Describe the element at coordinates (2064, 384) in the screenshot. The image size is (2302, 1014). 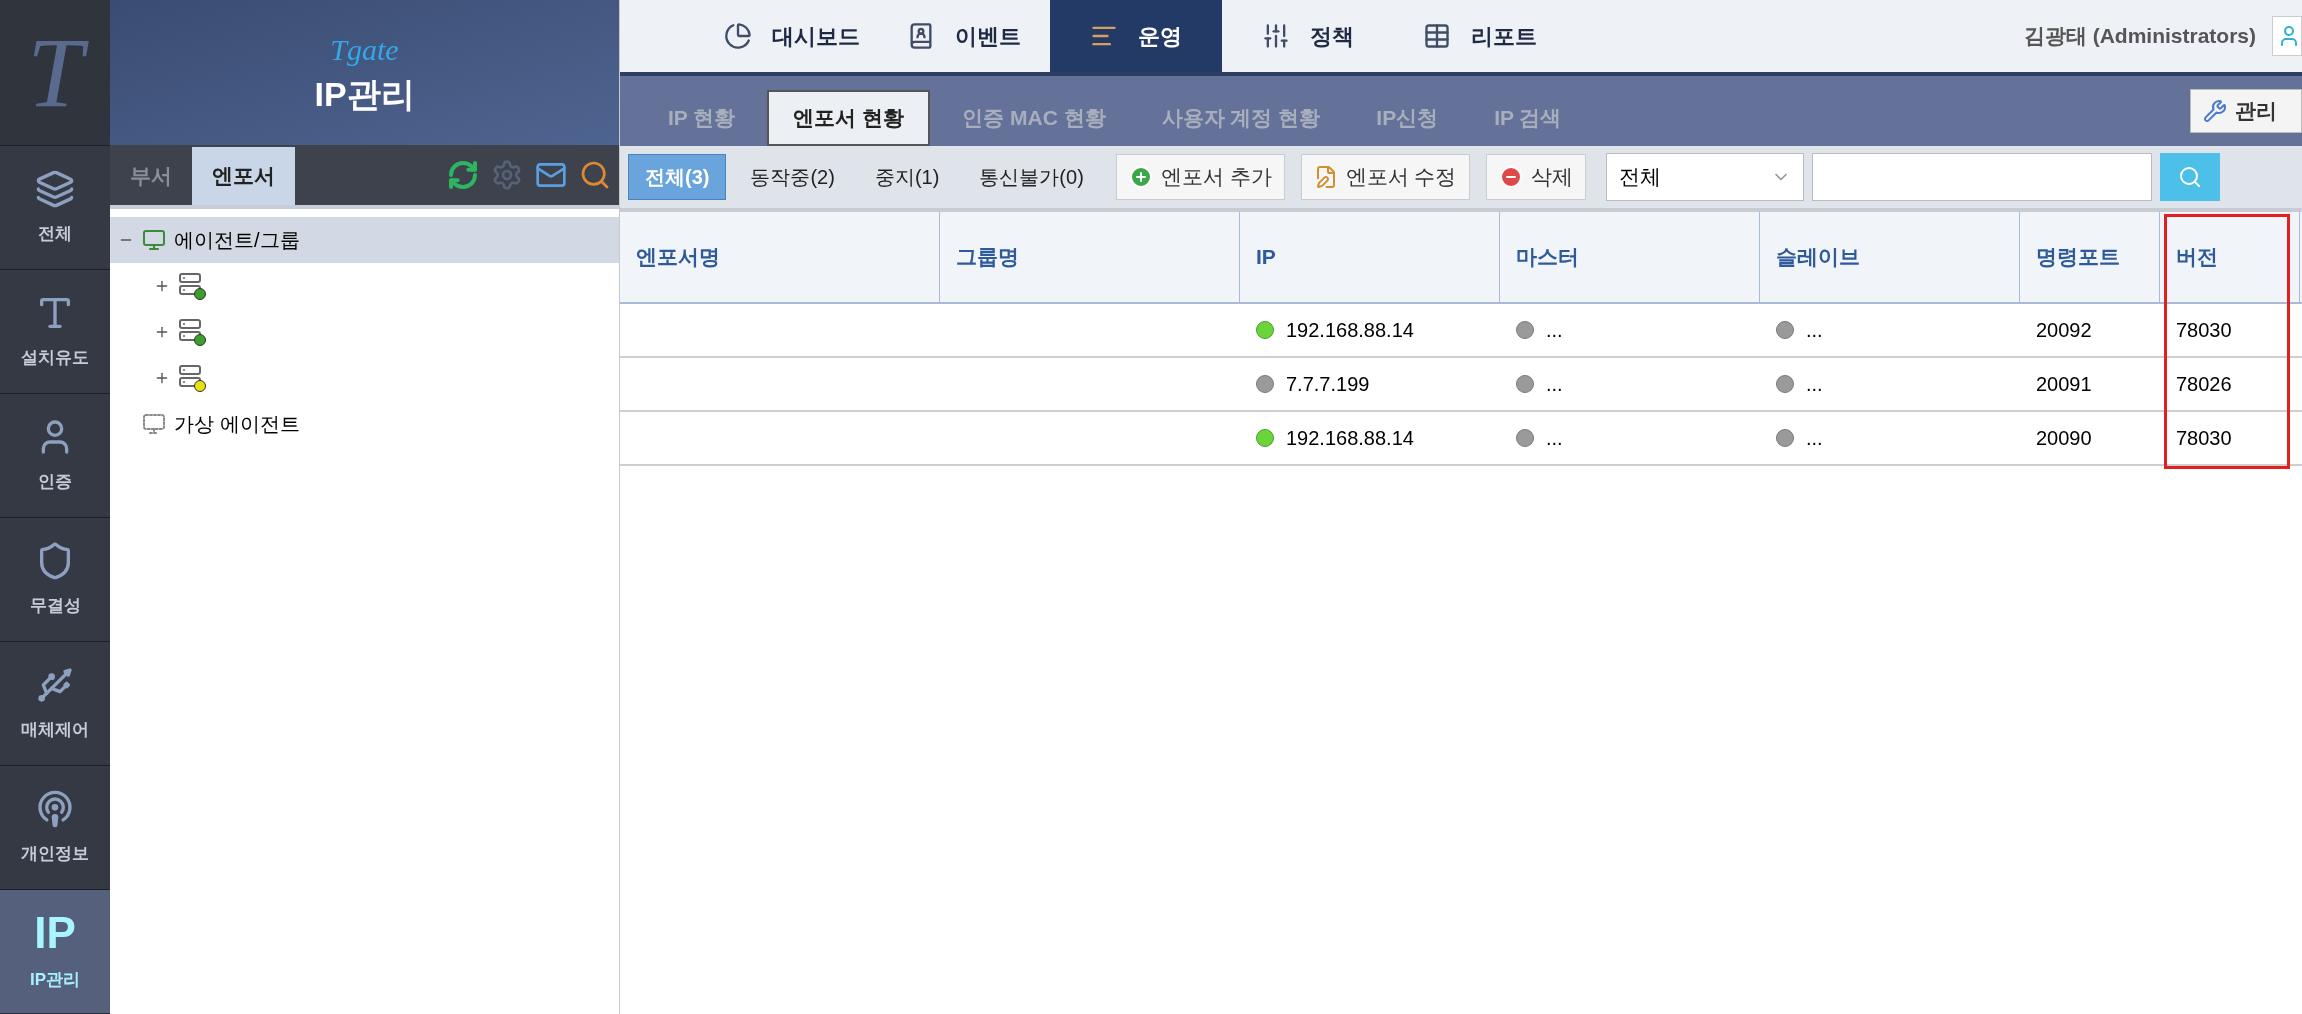
I see `table-cell-text: 20091` at that location.